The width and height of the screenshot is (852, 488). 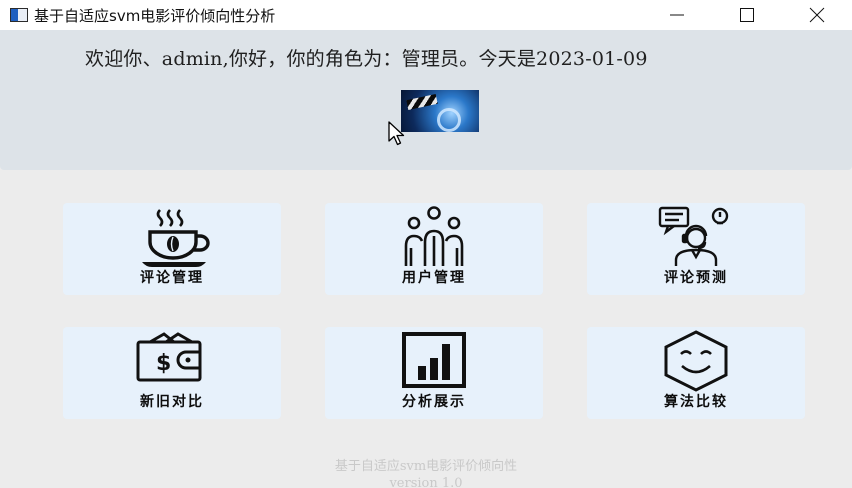 I want to click on footer-version: version 1.0, so click(x=426, y=482).